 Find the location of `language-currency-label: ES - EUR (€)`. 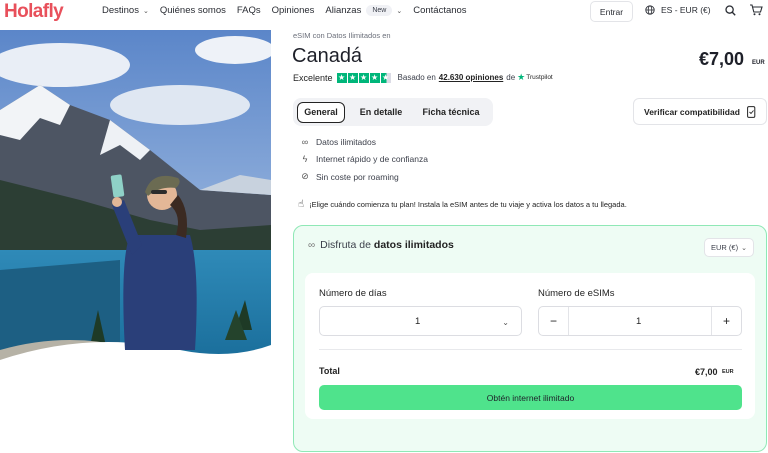

language-currency-label: ES - EUR (€) is located at coordinates (686, 10).